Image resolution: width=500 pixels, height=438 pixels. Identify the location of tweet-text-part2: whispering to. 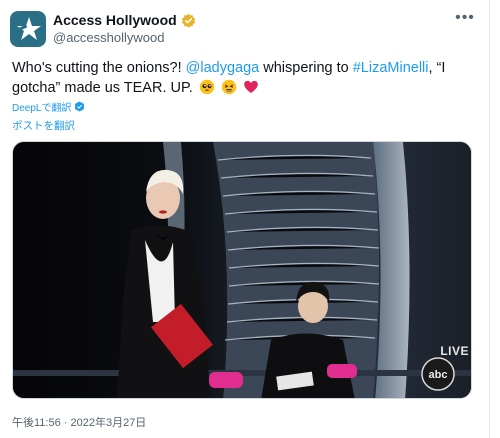
(306, 68).